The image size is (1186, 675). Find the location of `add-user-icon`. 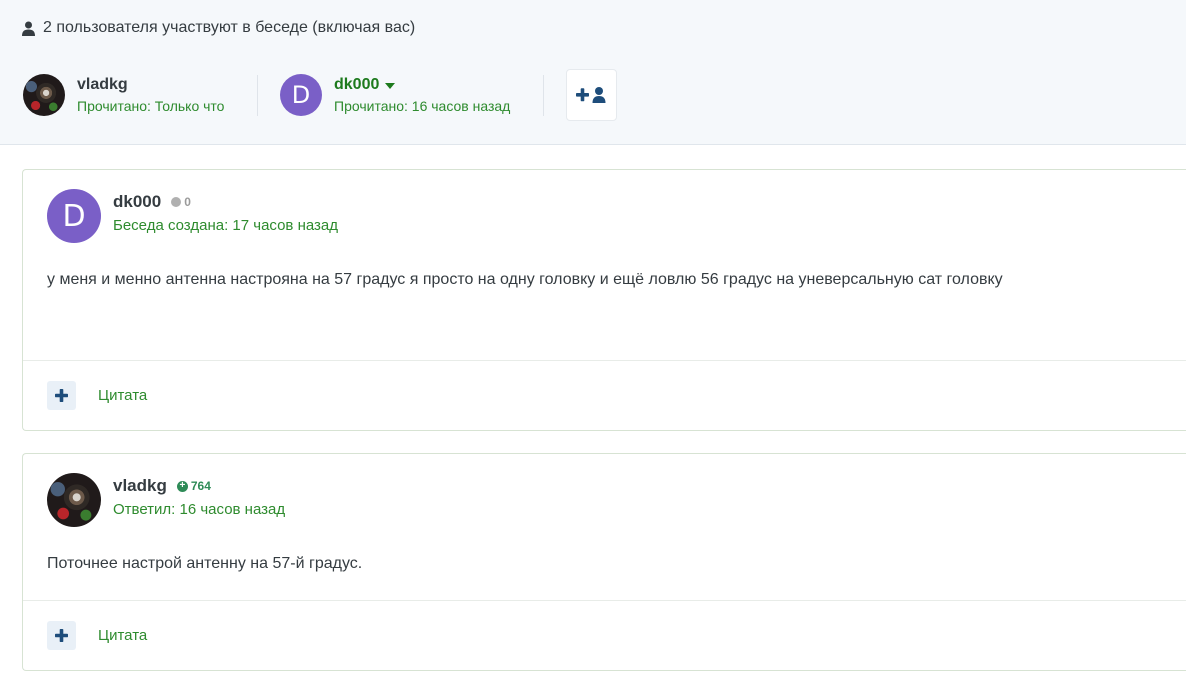

add-user-icon is located at coordinates (590, 95).